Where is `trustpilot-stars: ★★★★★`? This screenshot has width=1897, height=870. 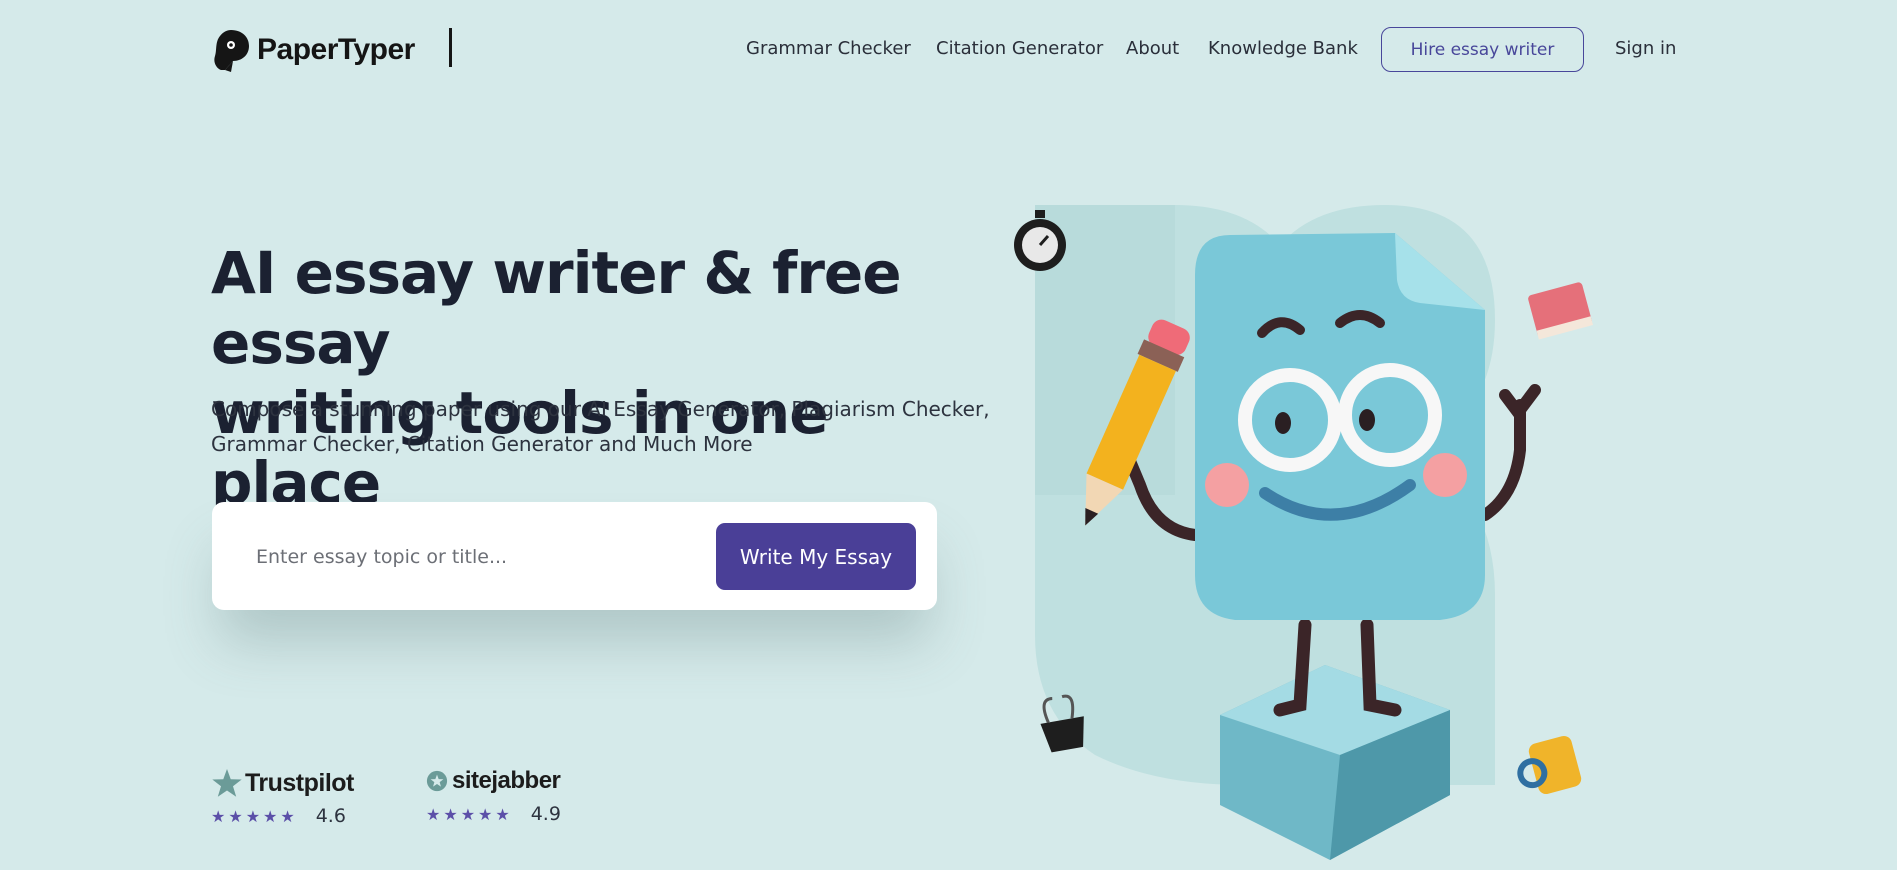
trustpilot-stars: ★★★★★ is located at coordinates (254, 816).